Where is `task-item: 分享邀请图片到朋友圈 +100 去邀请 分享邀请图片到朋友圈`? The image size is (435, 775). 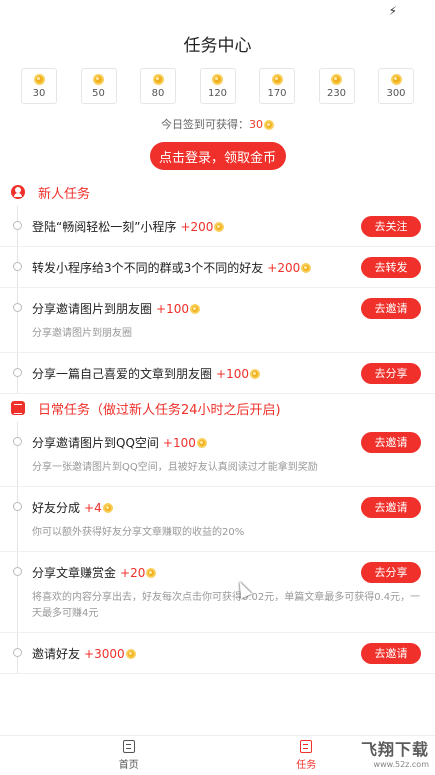 task-item: 分享邀请图片到朋友圈 +100 去邀请 分享邀请图片到朋友圈 is located at coordinates (217, 320).